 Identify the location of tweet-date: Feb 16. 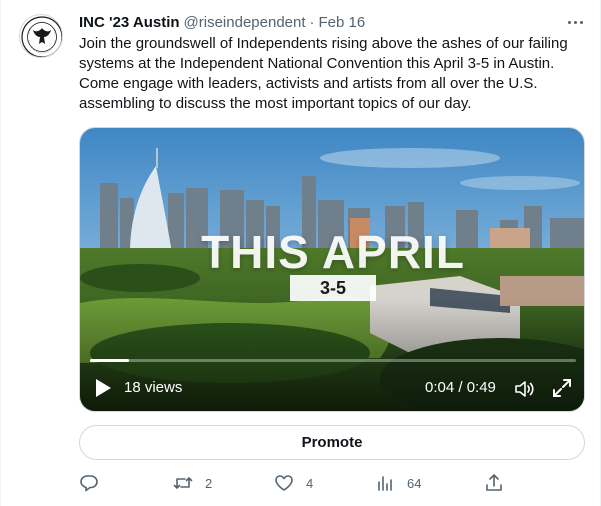
(342, 22).